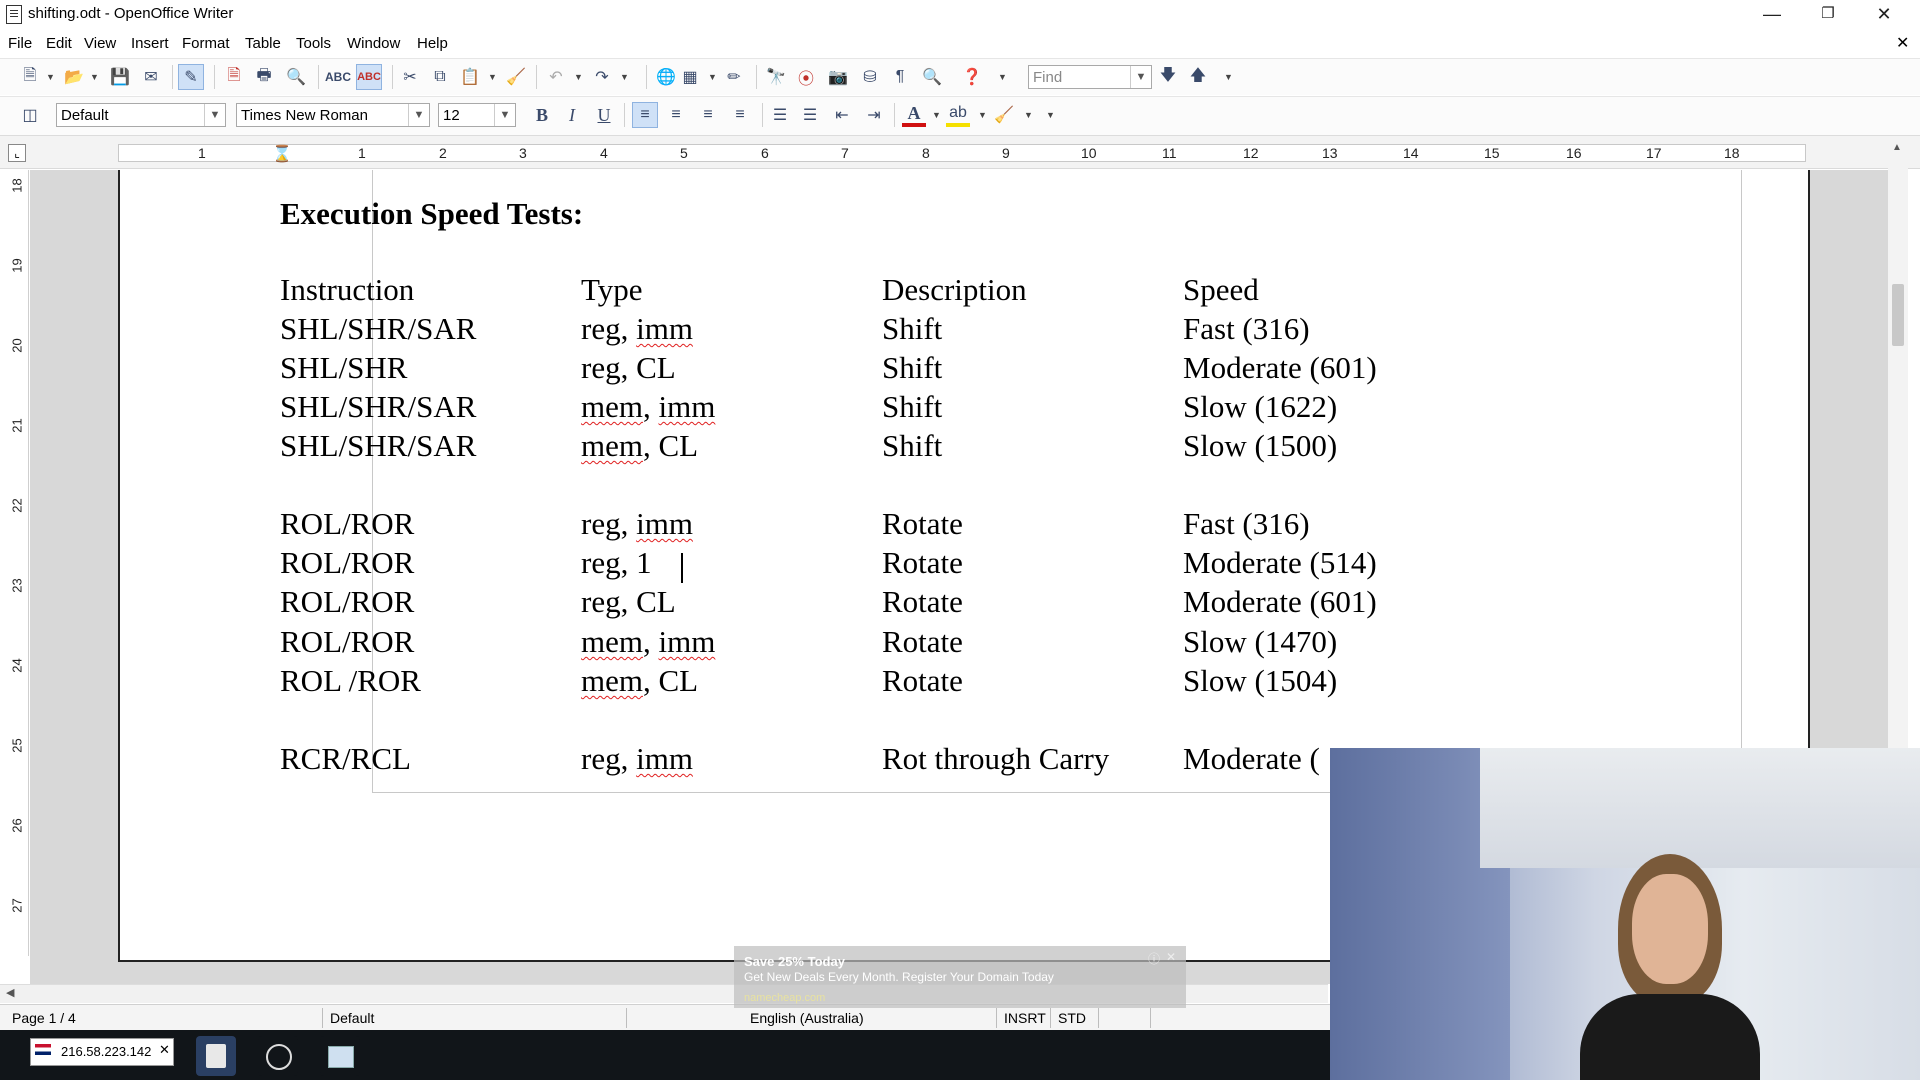  What do you see at coordinates (333, 115) in the screenshot?
I see `font-name-select: Times New Roman ▼` at bounding box center [333, 115].